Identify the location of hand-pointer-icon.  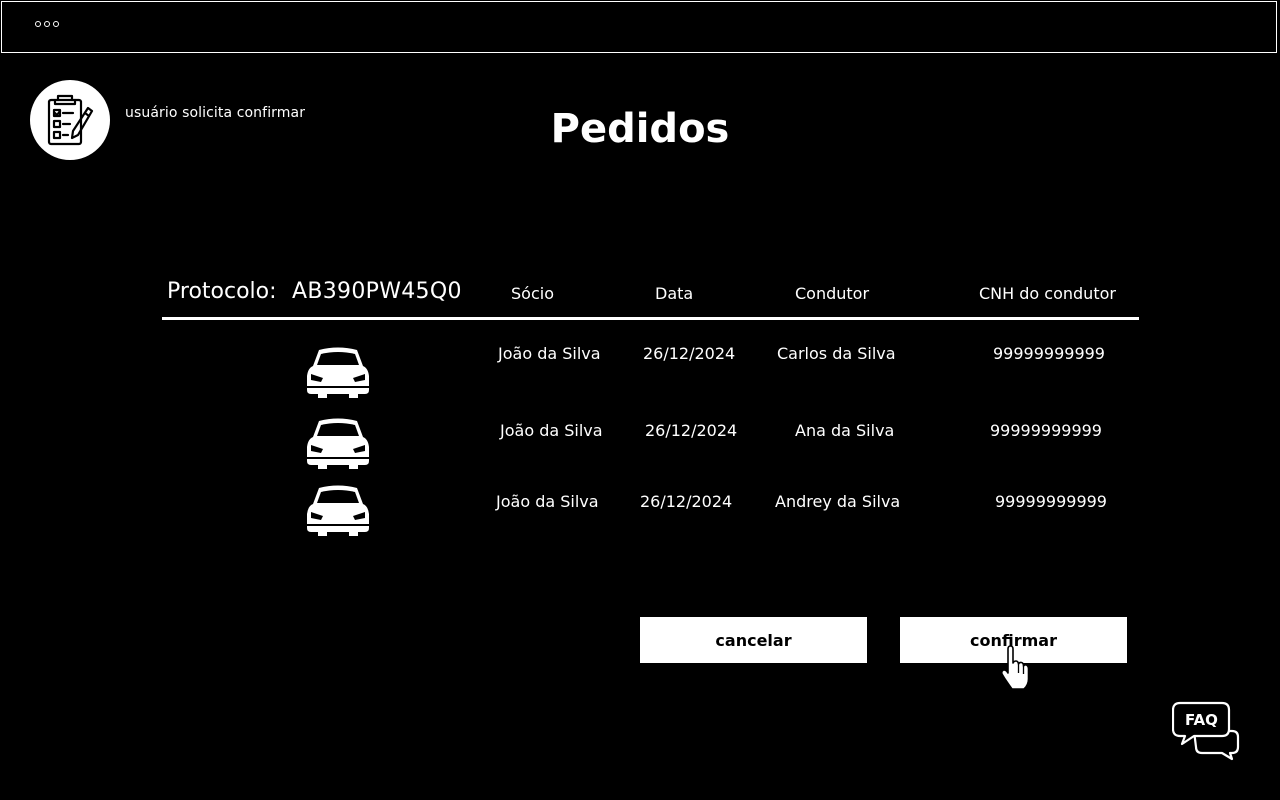
(1015, 667).